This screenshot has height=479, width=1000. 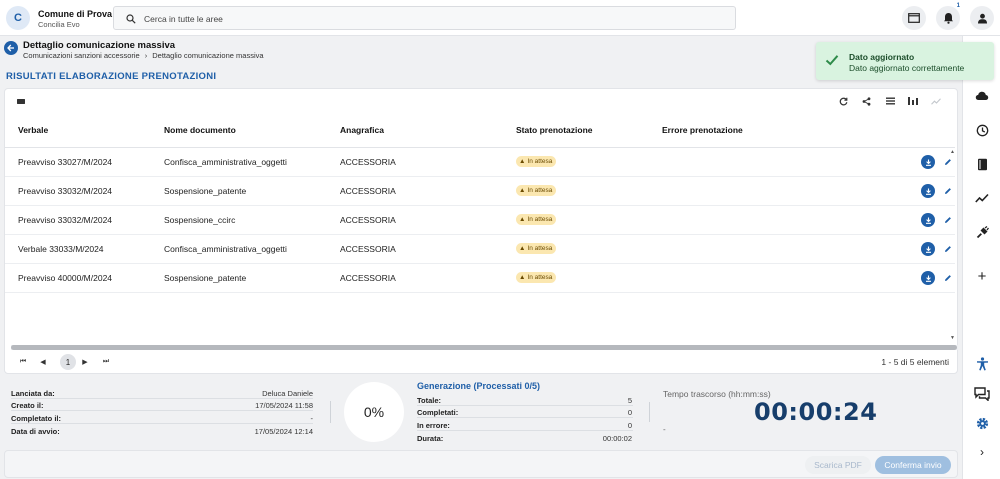 I want to click on breadcrumb-item-comunicazioni: Comunicazioni sanzioni accessorie, so click(x=81, y=55).